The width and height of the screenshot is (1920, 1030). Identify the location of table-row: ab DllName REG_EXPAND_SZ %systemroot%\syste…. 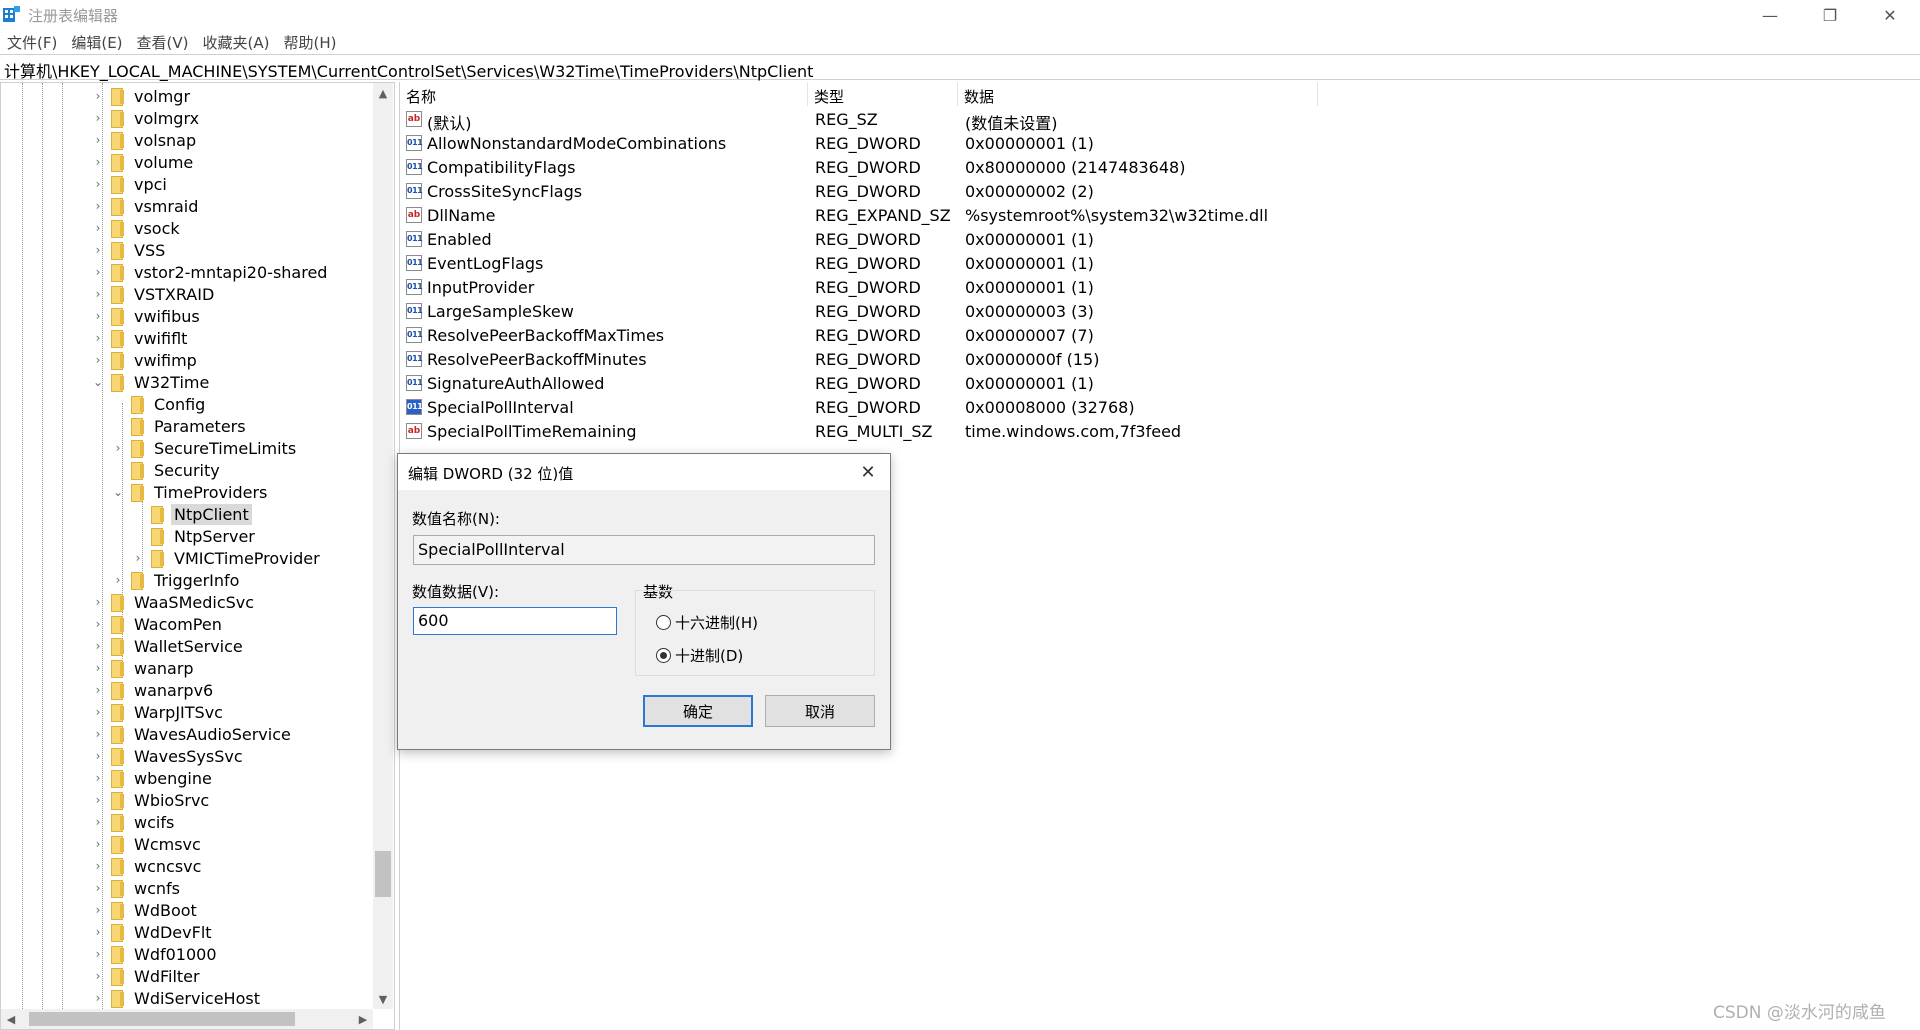
(1150, 216).